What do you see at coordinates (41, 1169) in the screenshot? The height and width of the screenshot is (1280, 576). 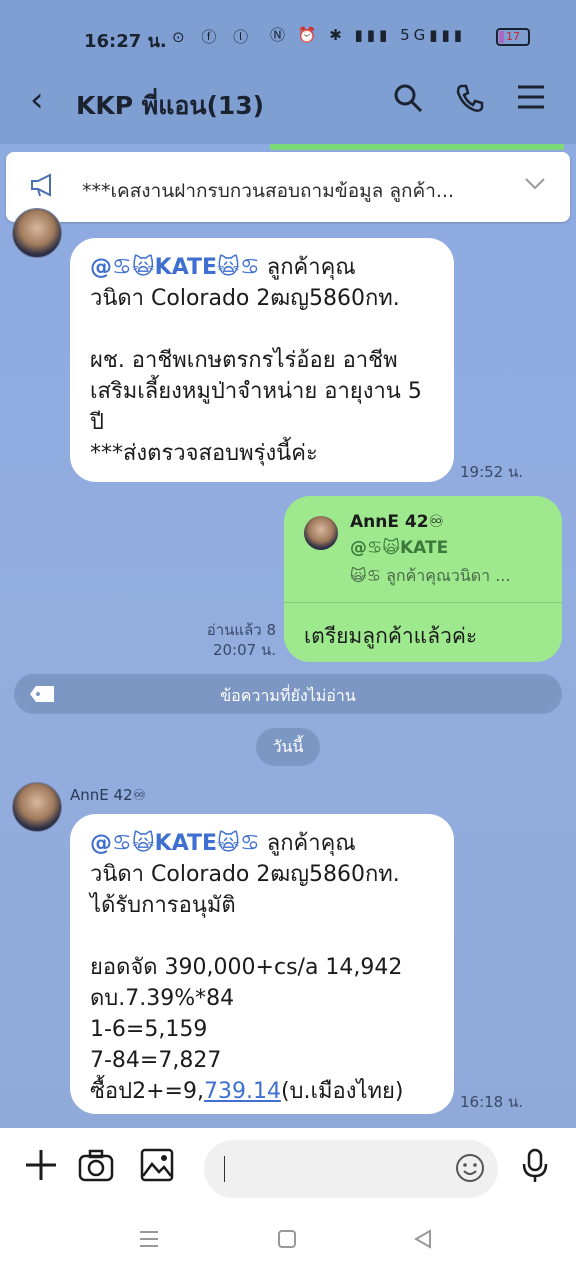 I see `plus-icon` at bounding box center [41, 1169].